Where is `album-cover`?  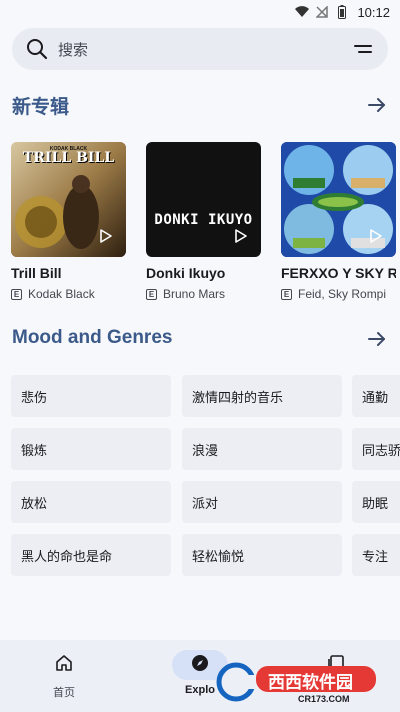
album-cover is located at coordinates (338, 199).